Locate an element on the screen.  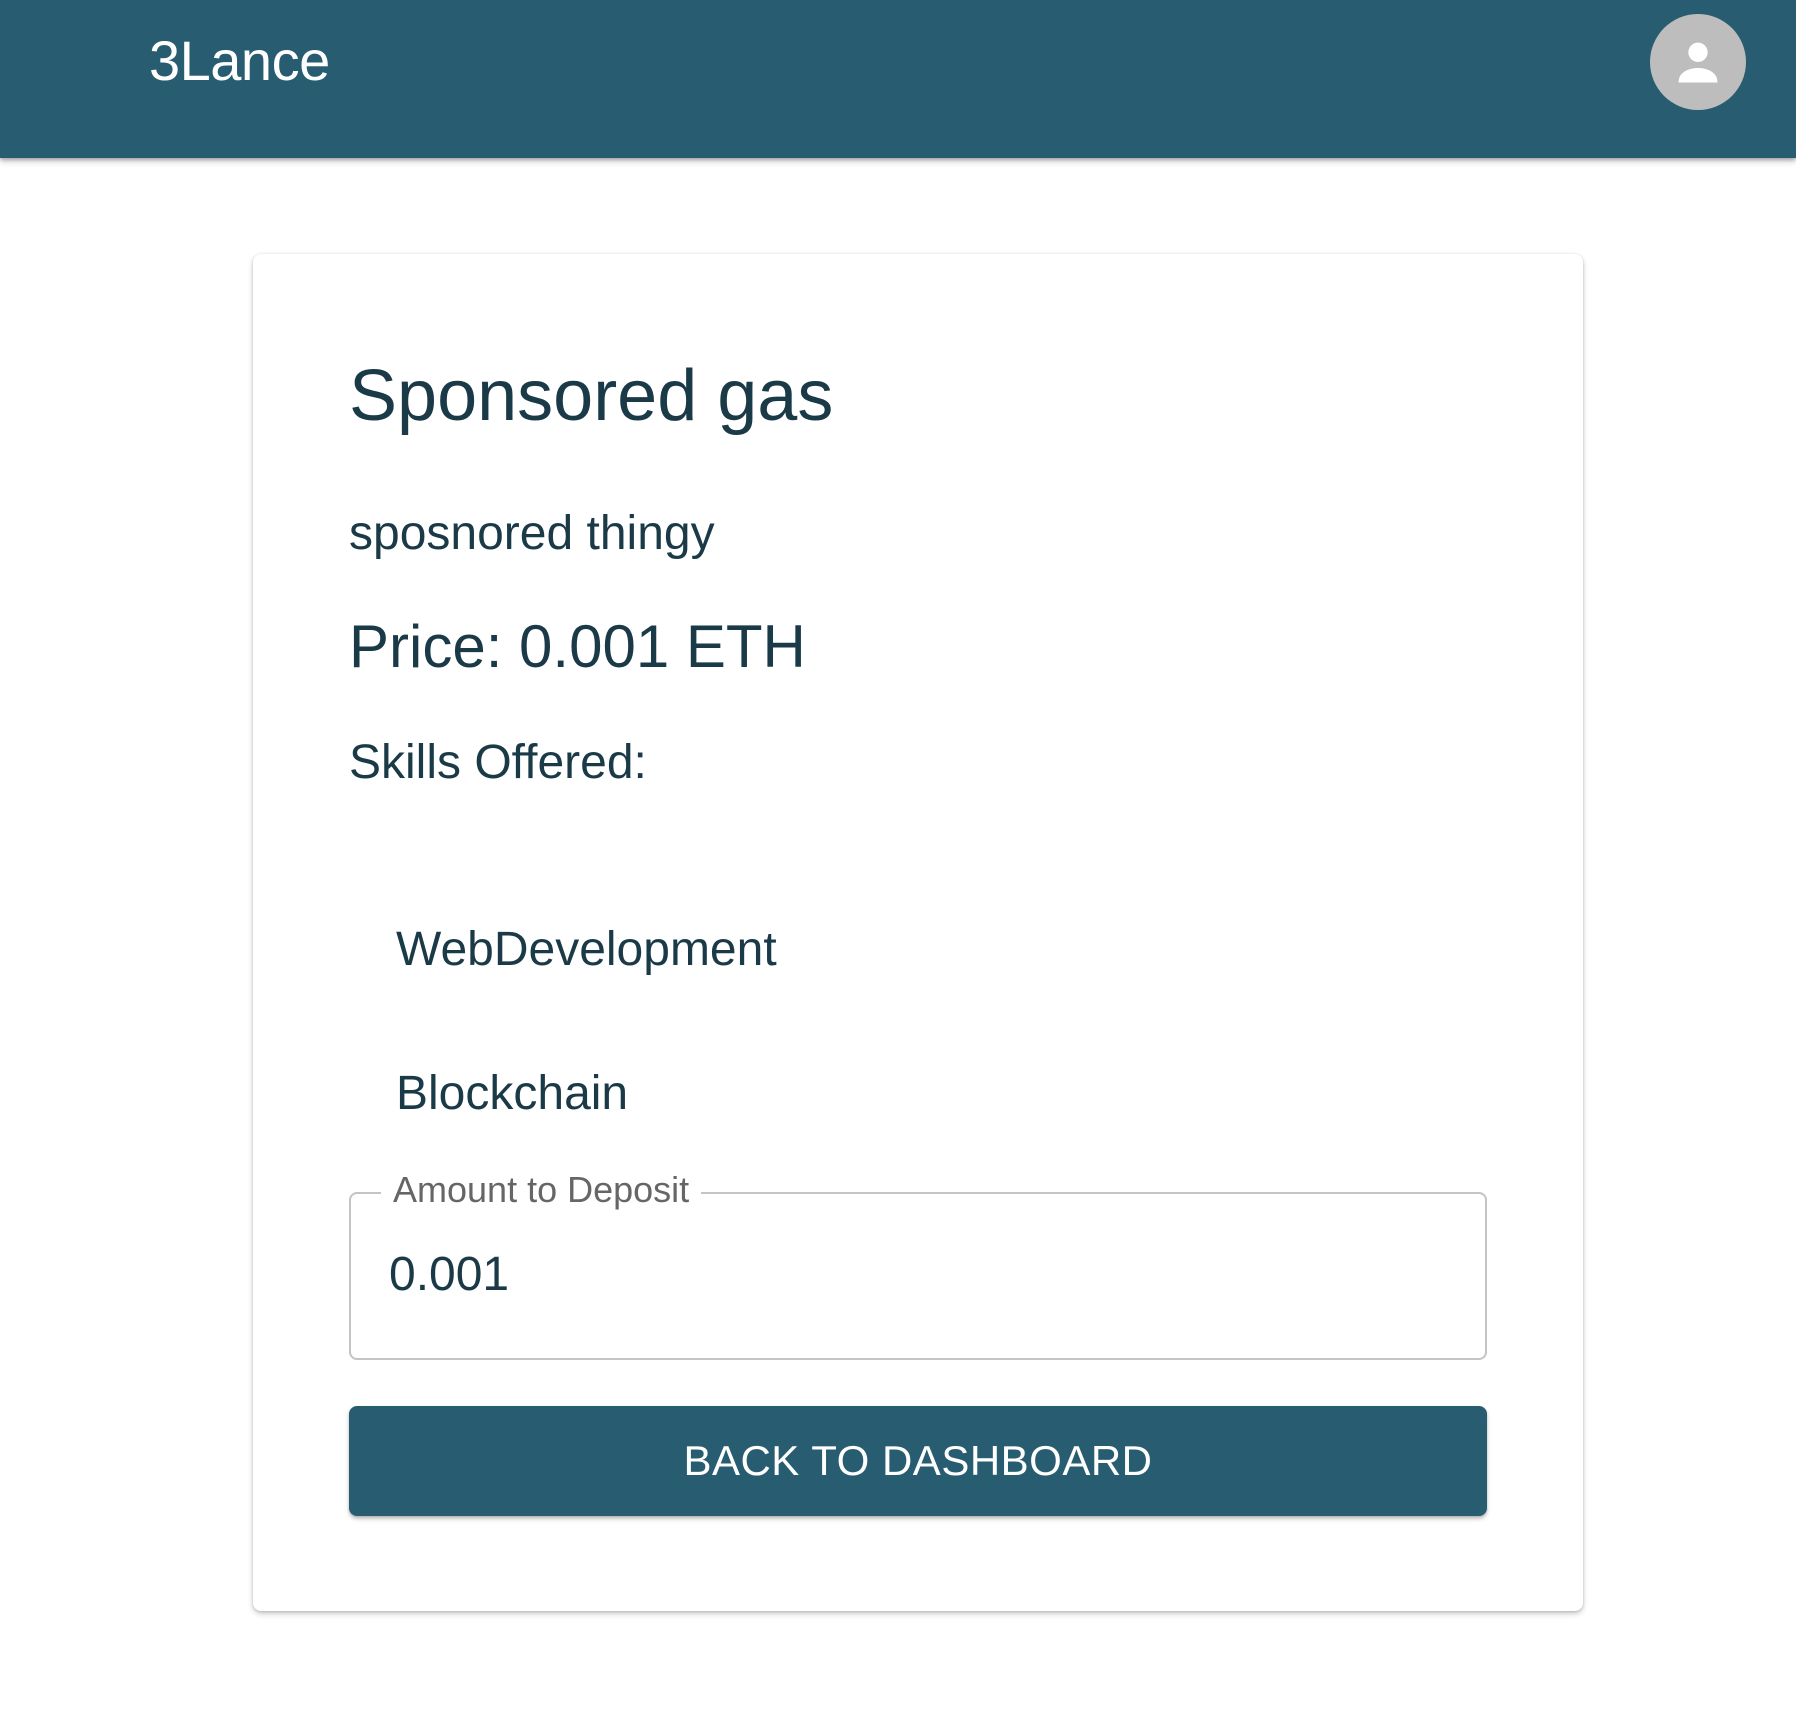
deposit-amount-field: Amount to Deposit is located at coordinates (918, 1264).